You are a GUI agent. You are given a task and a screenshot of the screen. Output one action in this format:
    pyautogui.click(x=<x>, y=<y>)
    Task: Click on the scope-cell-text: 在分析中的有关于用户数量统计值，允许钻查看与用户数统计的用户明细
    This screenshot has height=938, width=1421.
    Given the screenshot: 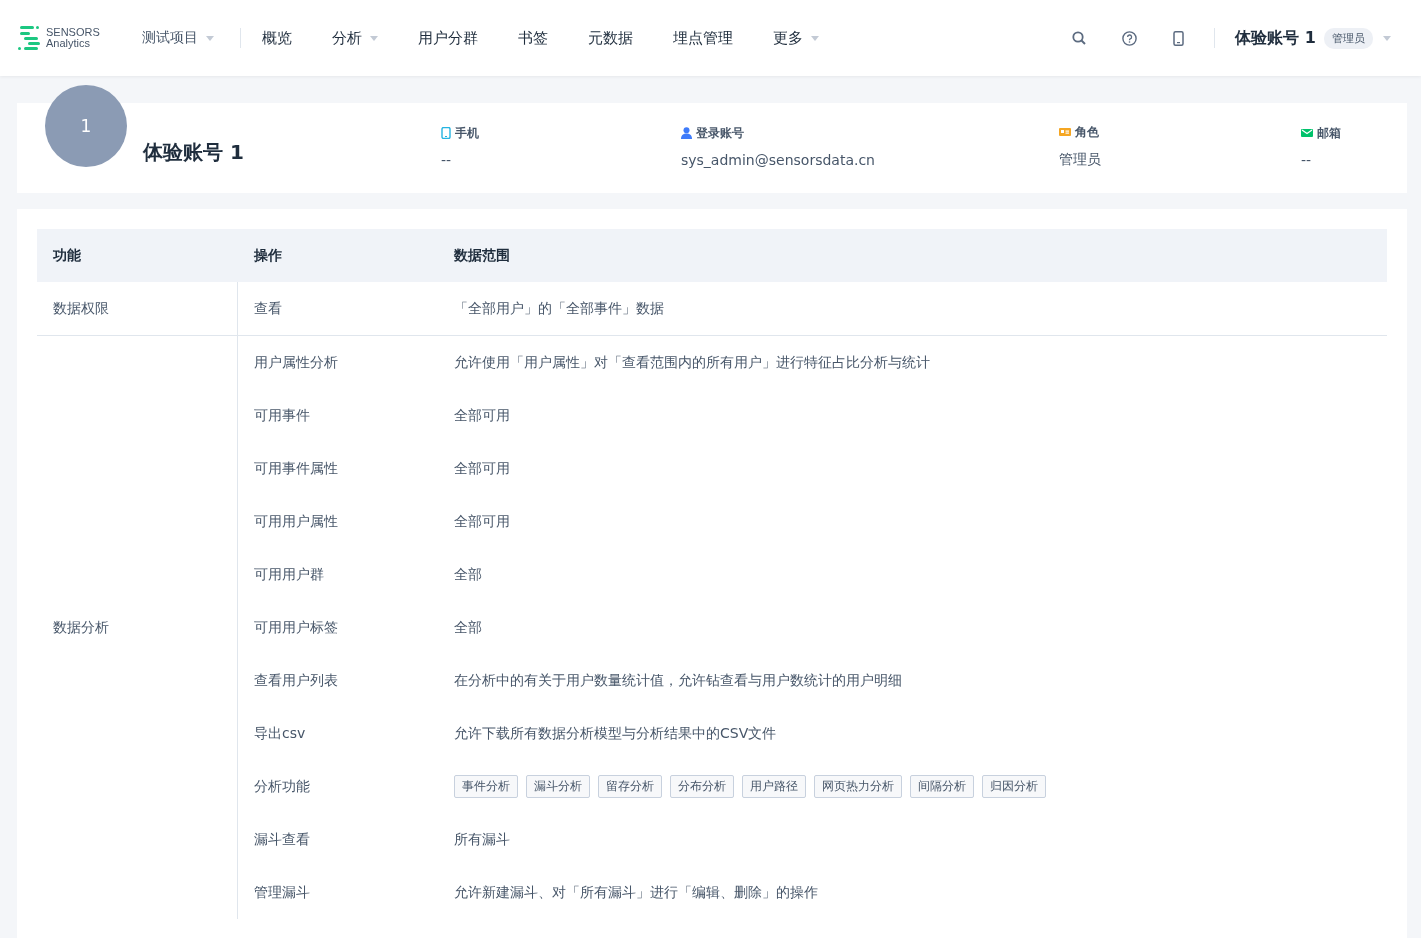 What is the action you would take?
    pyautogui.click(x=678, y=680)
    